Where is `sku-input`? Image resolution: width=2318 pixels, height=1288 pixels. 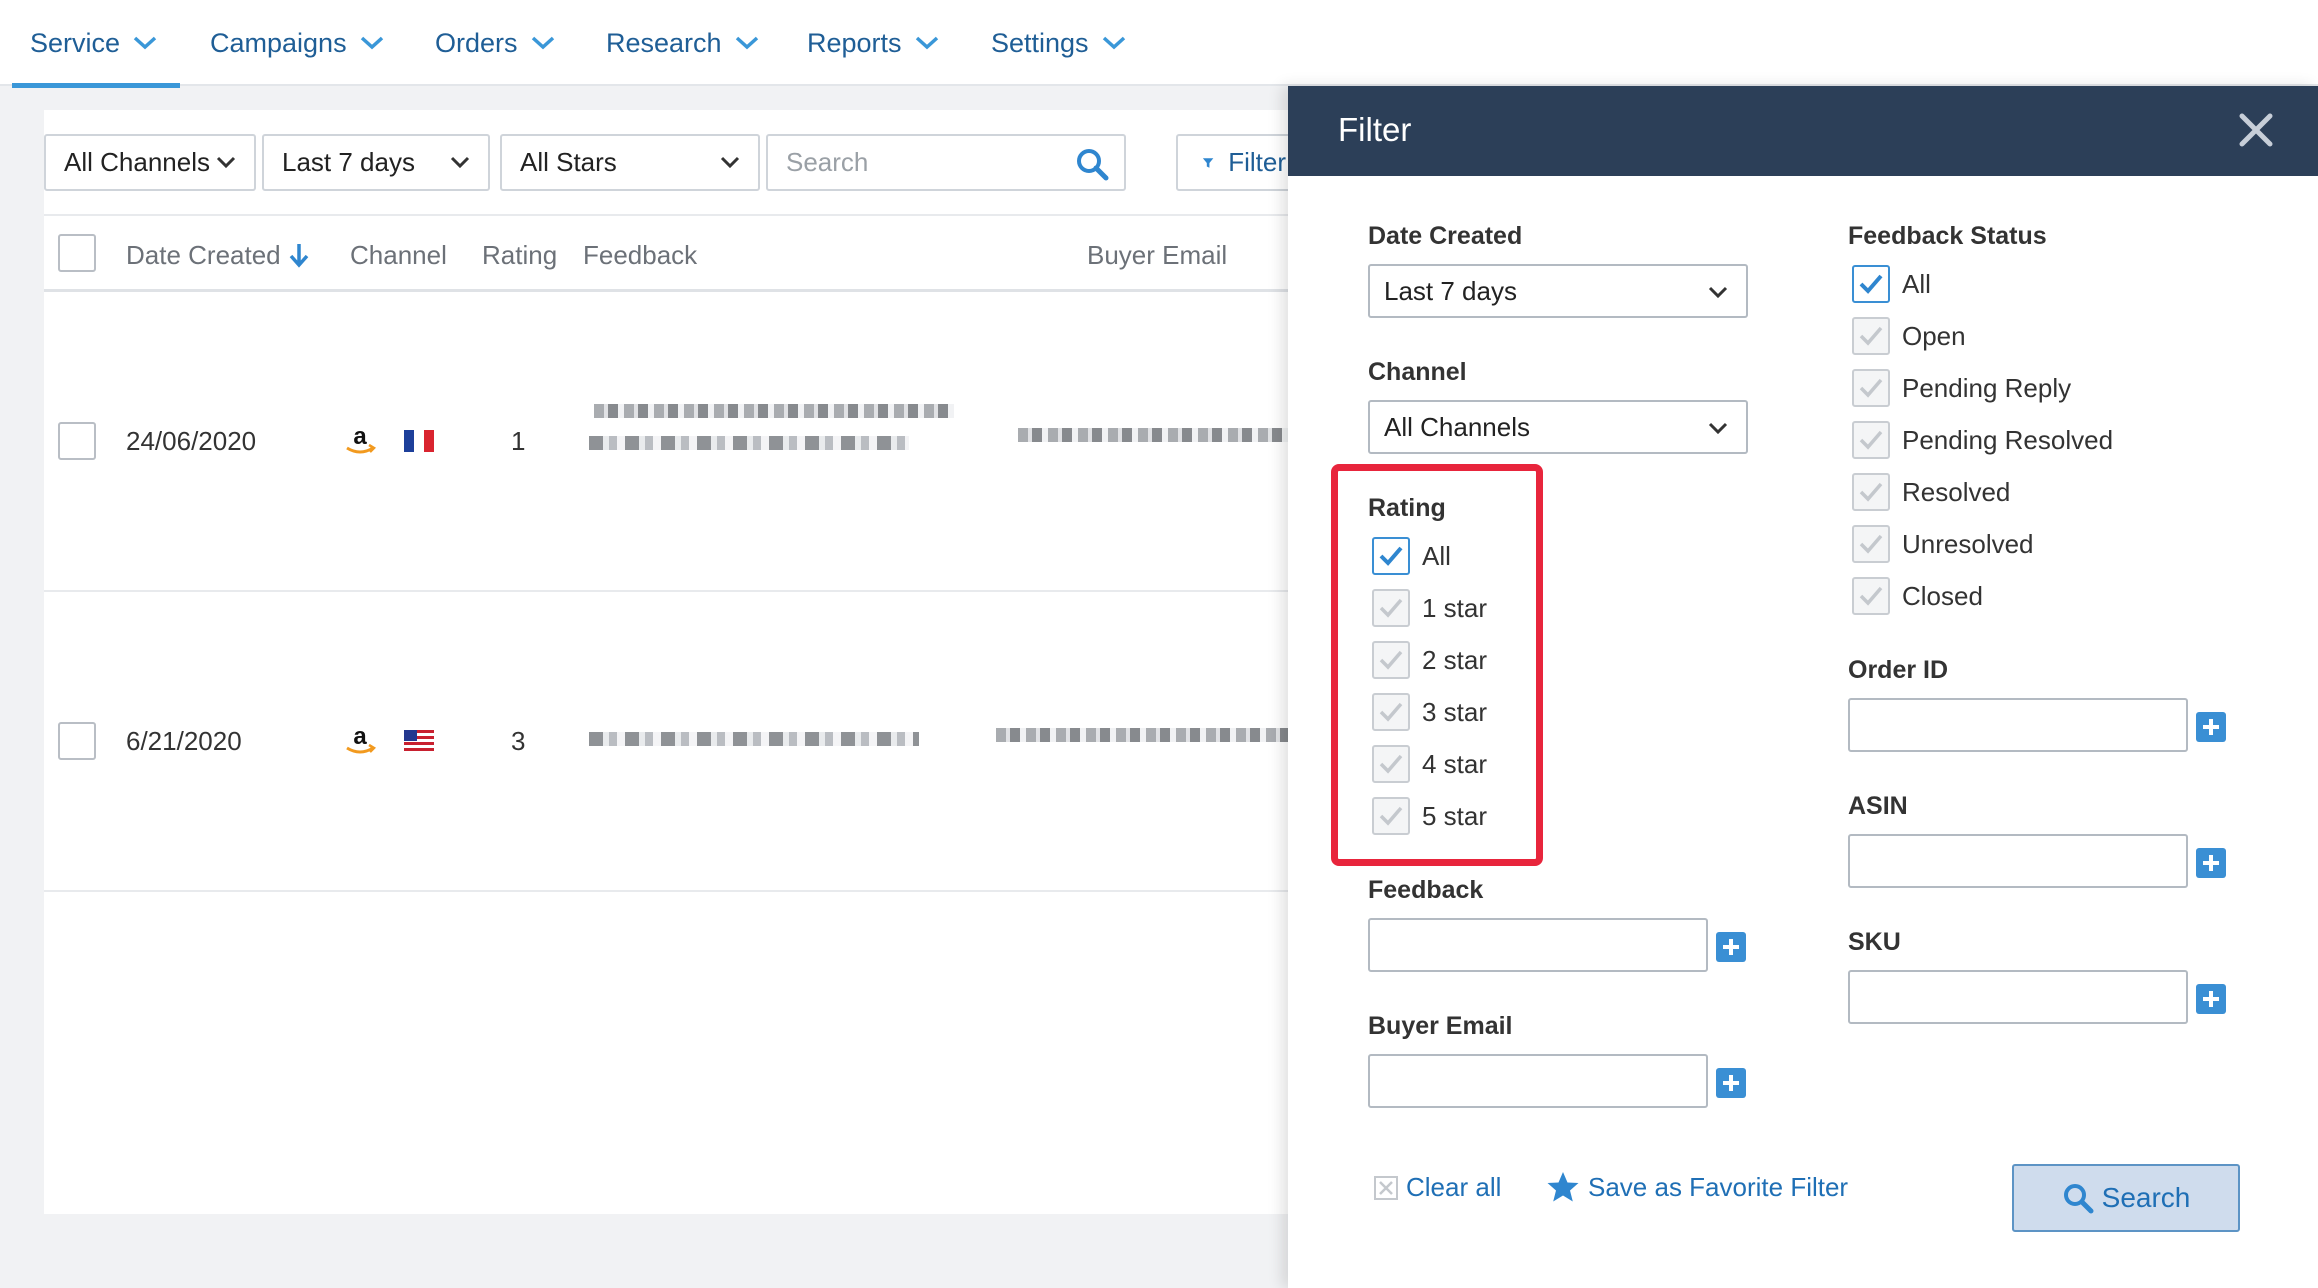 sku-input is located at coordinates (2018, 997).